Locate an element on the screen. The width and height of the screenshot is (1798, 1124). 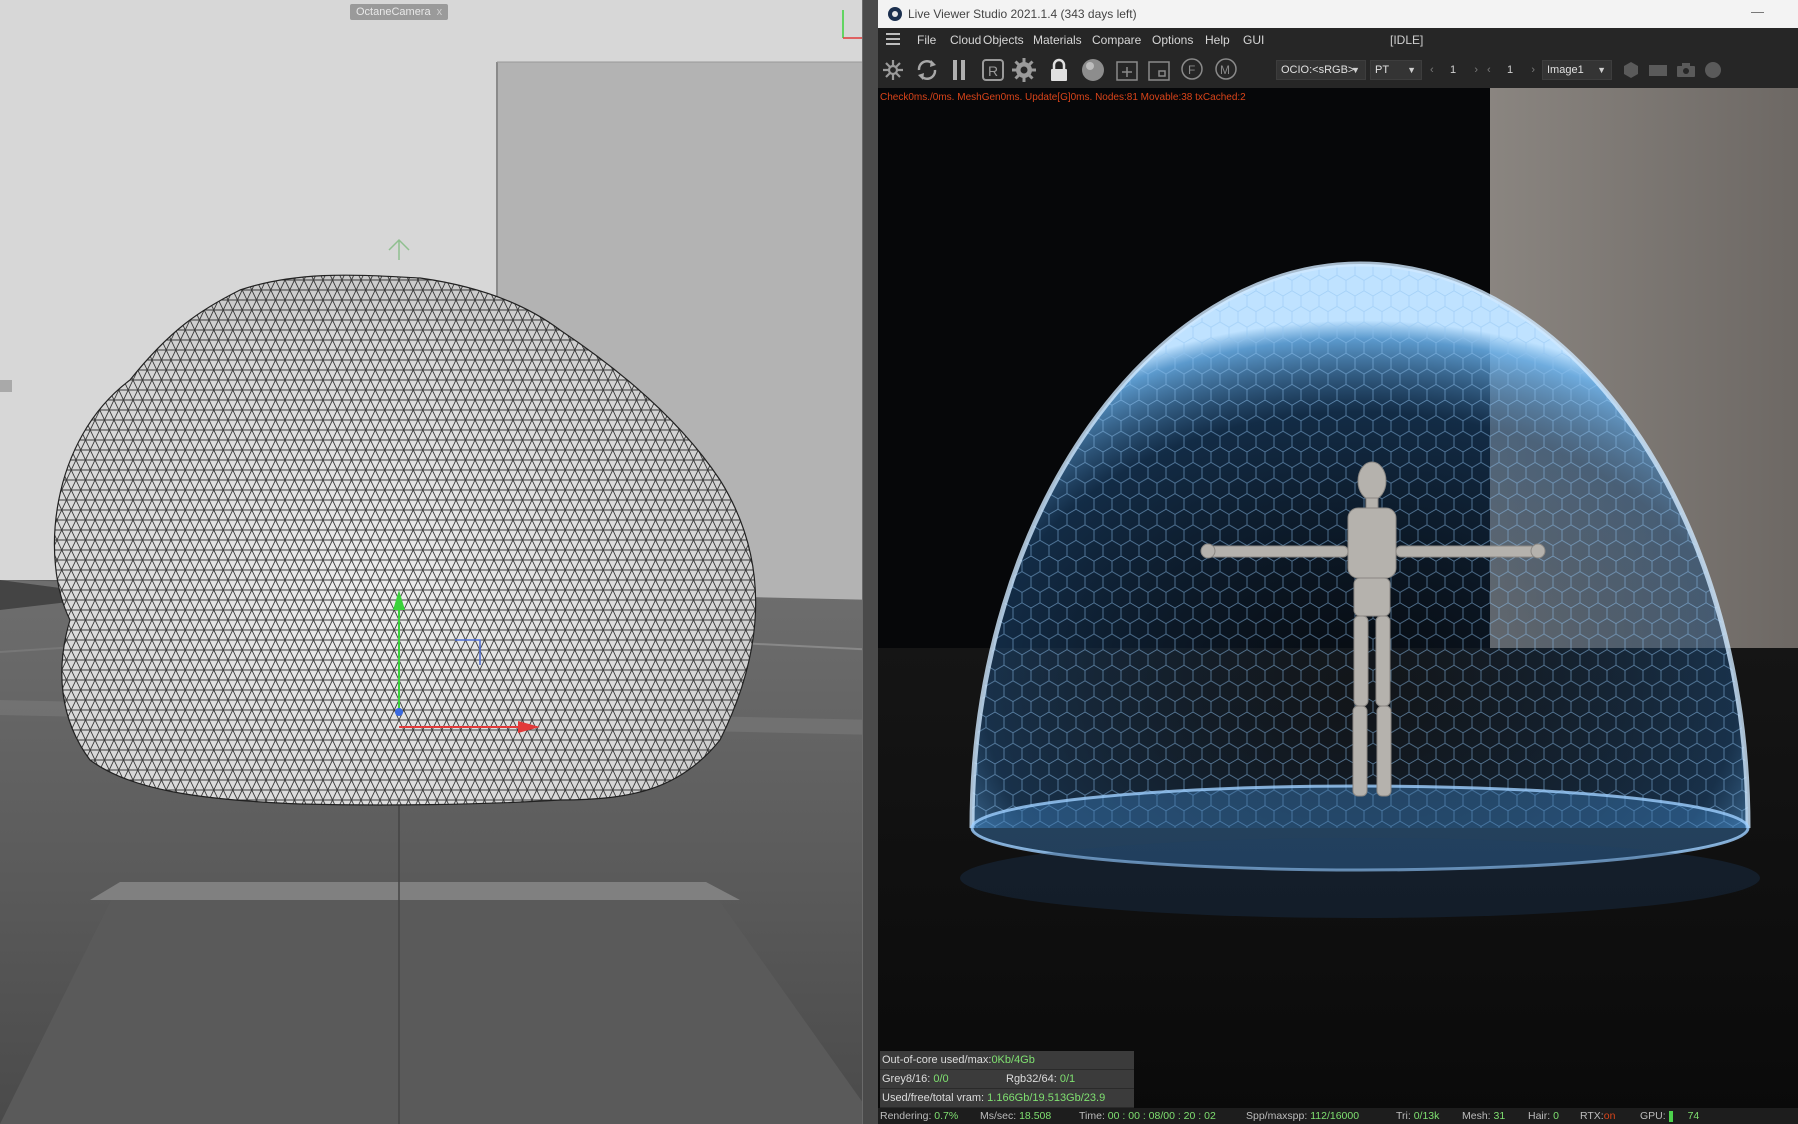
mesh-label: Mesh: is located at coordinates (1476, 1116).